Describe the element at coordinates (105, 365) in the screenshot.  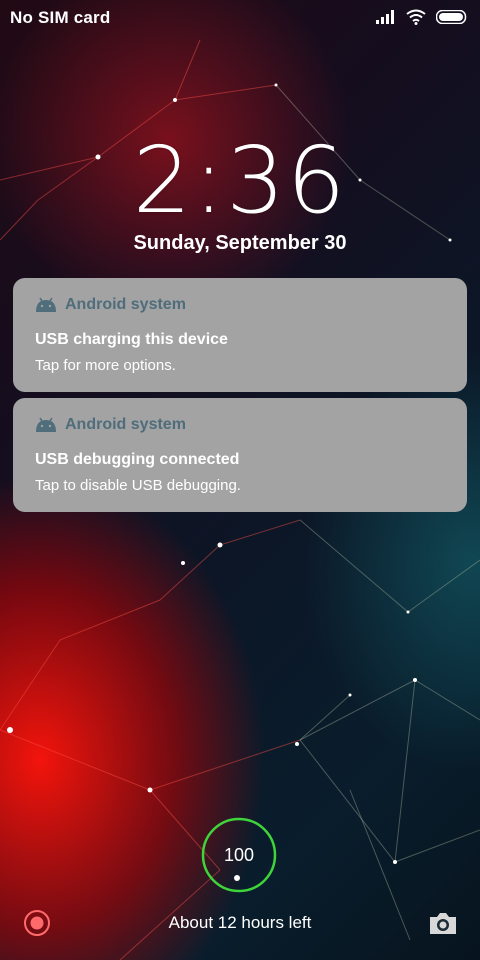
I see `notification-body: Tap for more options.` at that location.